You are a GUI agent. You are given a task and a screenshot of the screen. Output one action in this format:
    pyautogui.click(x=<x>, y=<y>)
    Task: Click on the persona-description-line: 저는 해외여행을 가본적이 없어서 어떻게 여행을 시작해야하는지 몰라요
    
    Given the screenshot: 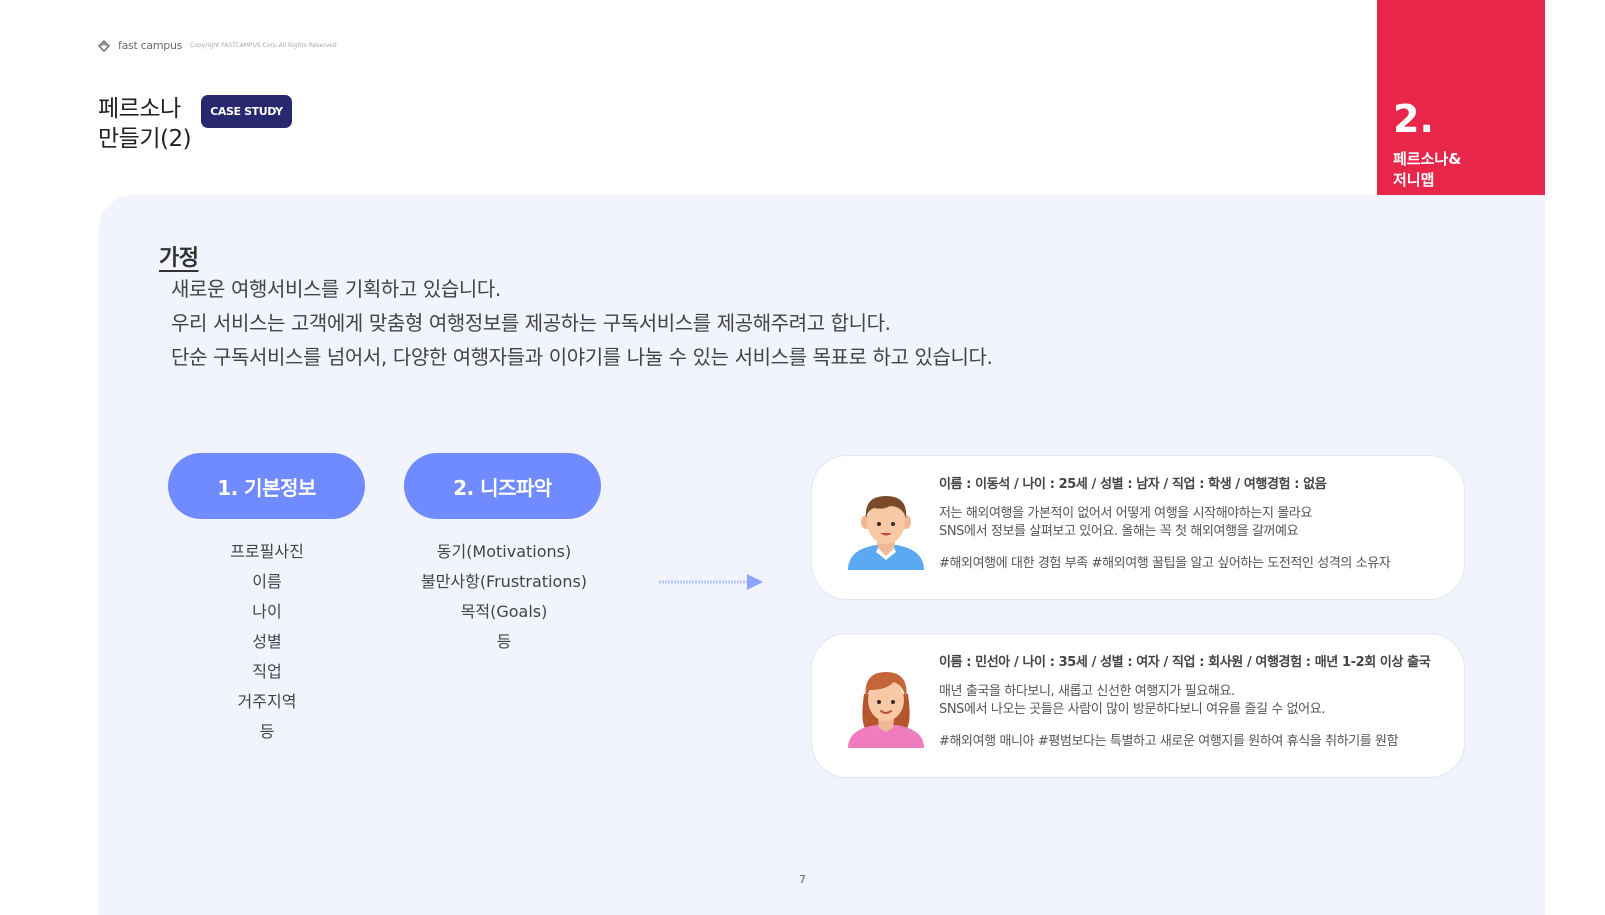 What is the action you would take?
    pyautogui.click(x=1125, y=513)
    